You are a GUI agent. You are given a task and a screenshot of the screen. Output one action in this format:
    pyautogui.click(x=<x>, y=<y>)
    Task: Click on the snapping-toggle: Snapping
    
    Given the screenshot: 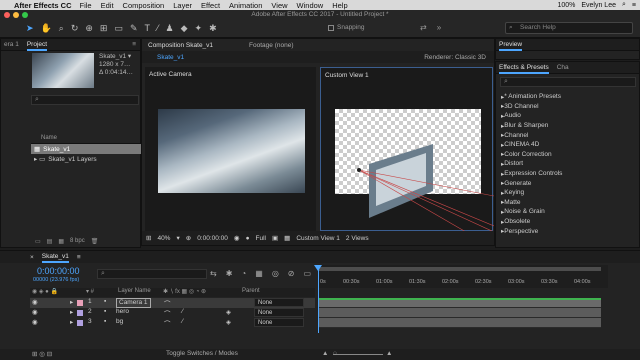 What is the action you would take?
    pyautogui.click(x=346, y=27)
    